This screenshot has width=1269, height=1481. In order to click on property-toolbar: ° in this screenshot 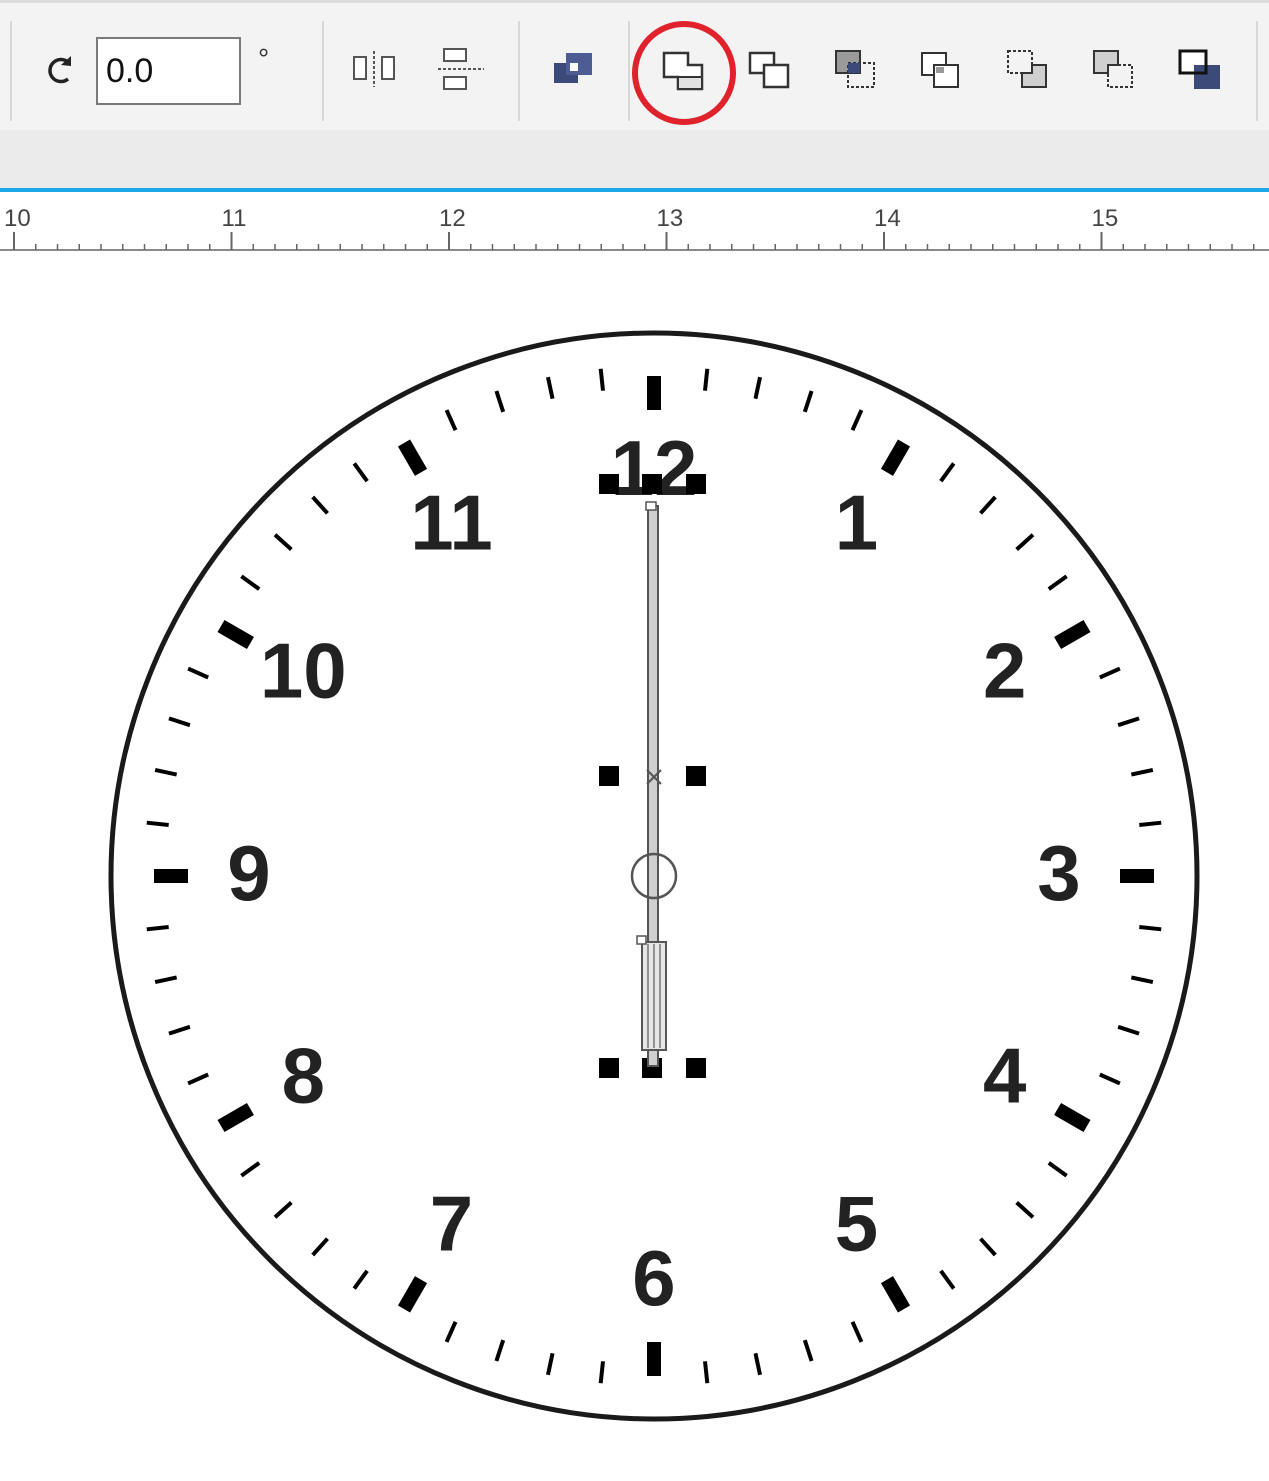, I will do `click(634, 66)`.